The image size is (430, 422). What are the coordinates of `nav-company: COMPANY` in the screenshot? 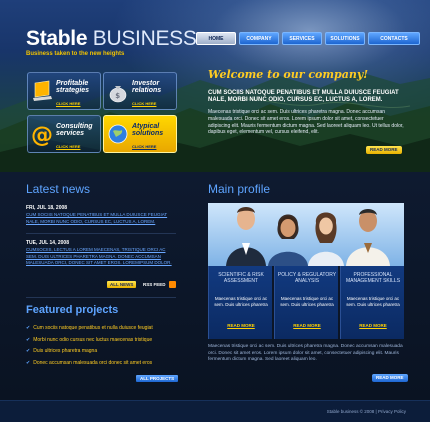 It's located at (259, 38).